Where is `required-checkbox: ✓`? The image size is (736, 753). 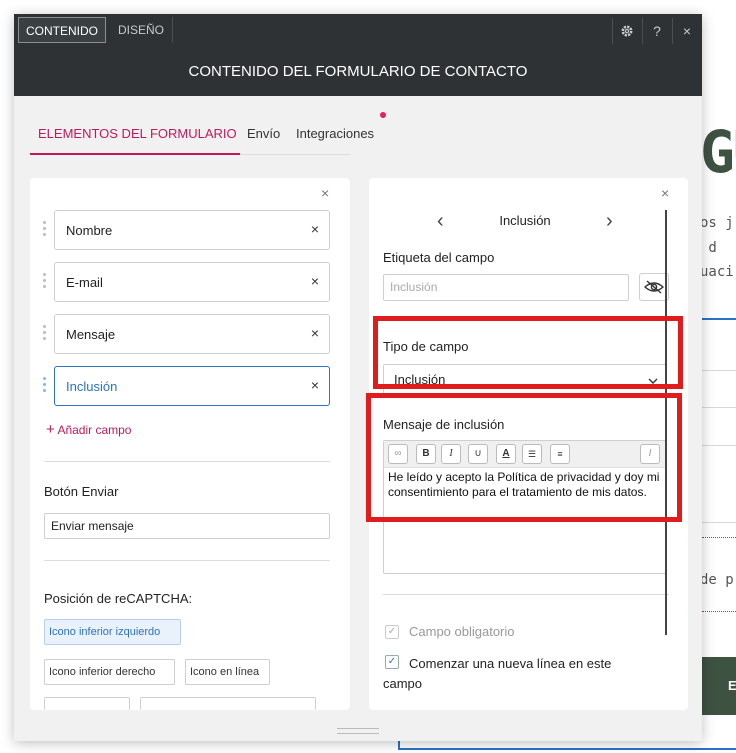 required-checkbox: ✓ is located at coordinates (392, 632).